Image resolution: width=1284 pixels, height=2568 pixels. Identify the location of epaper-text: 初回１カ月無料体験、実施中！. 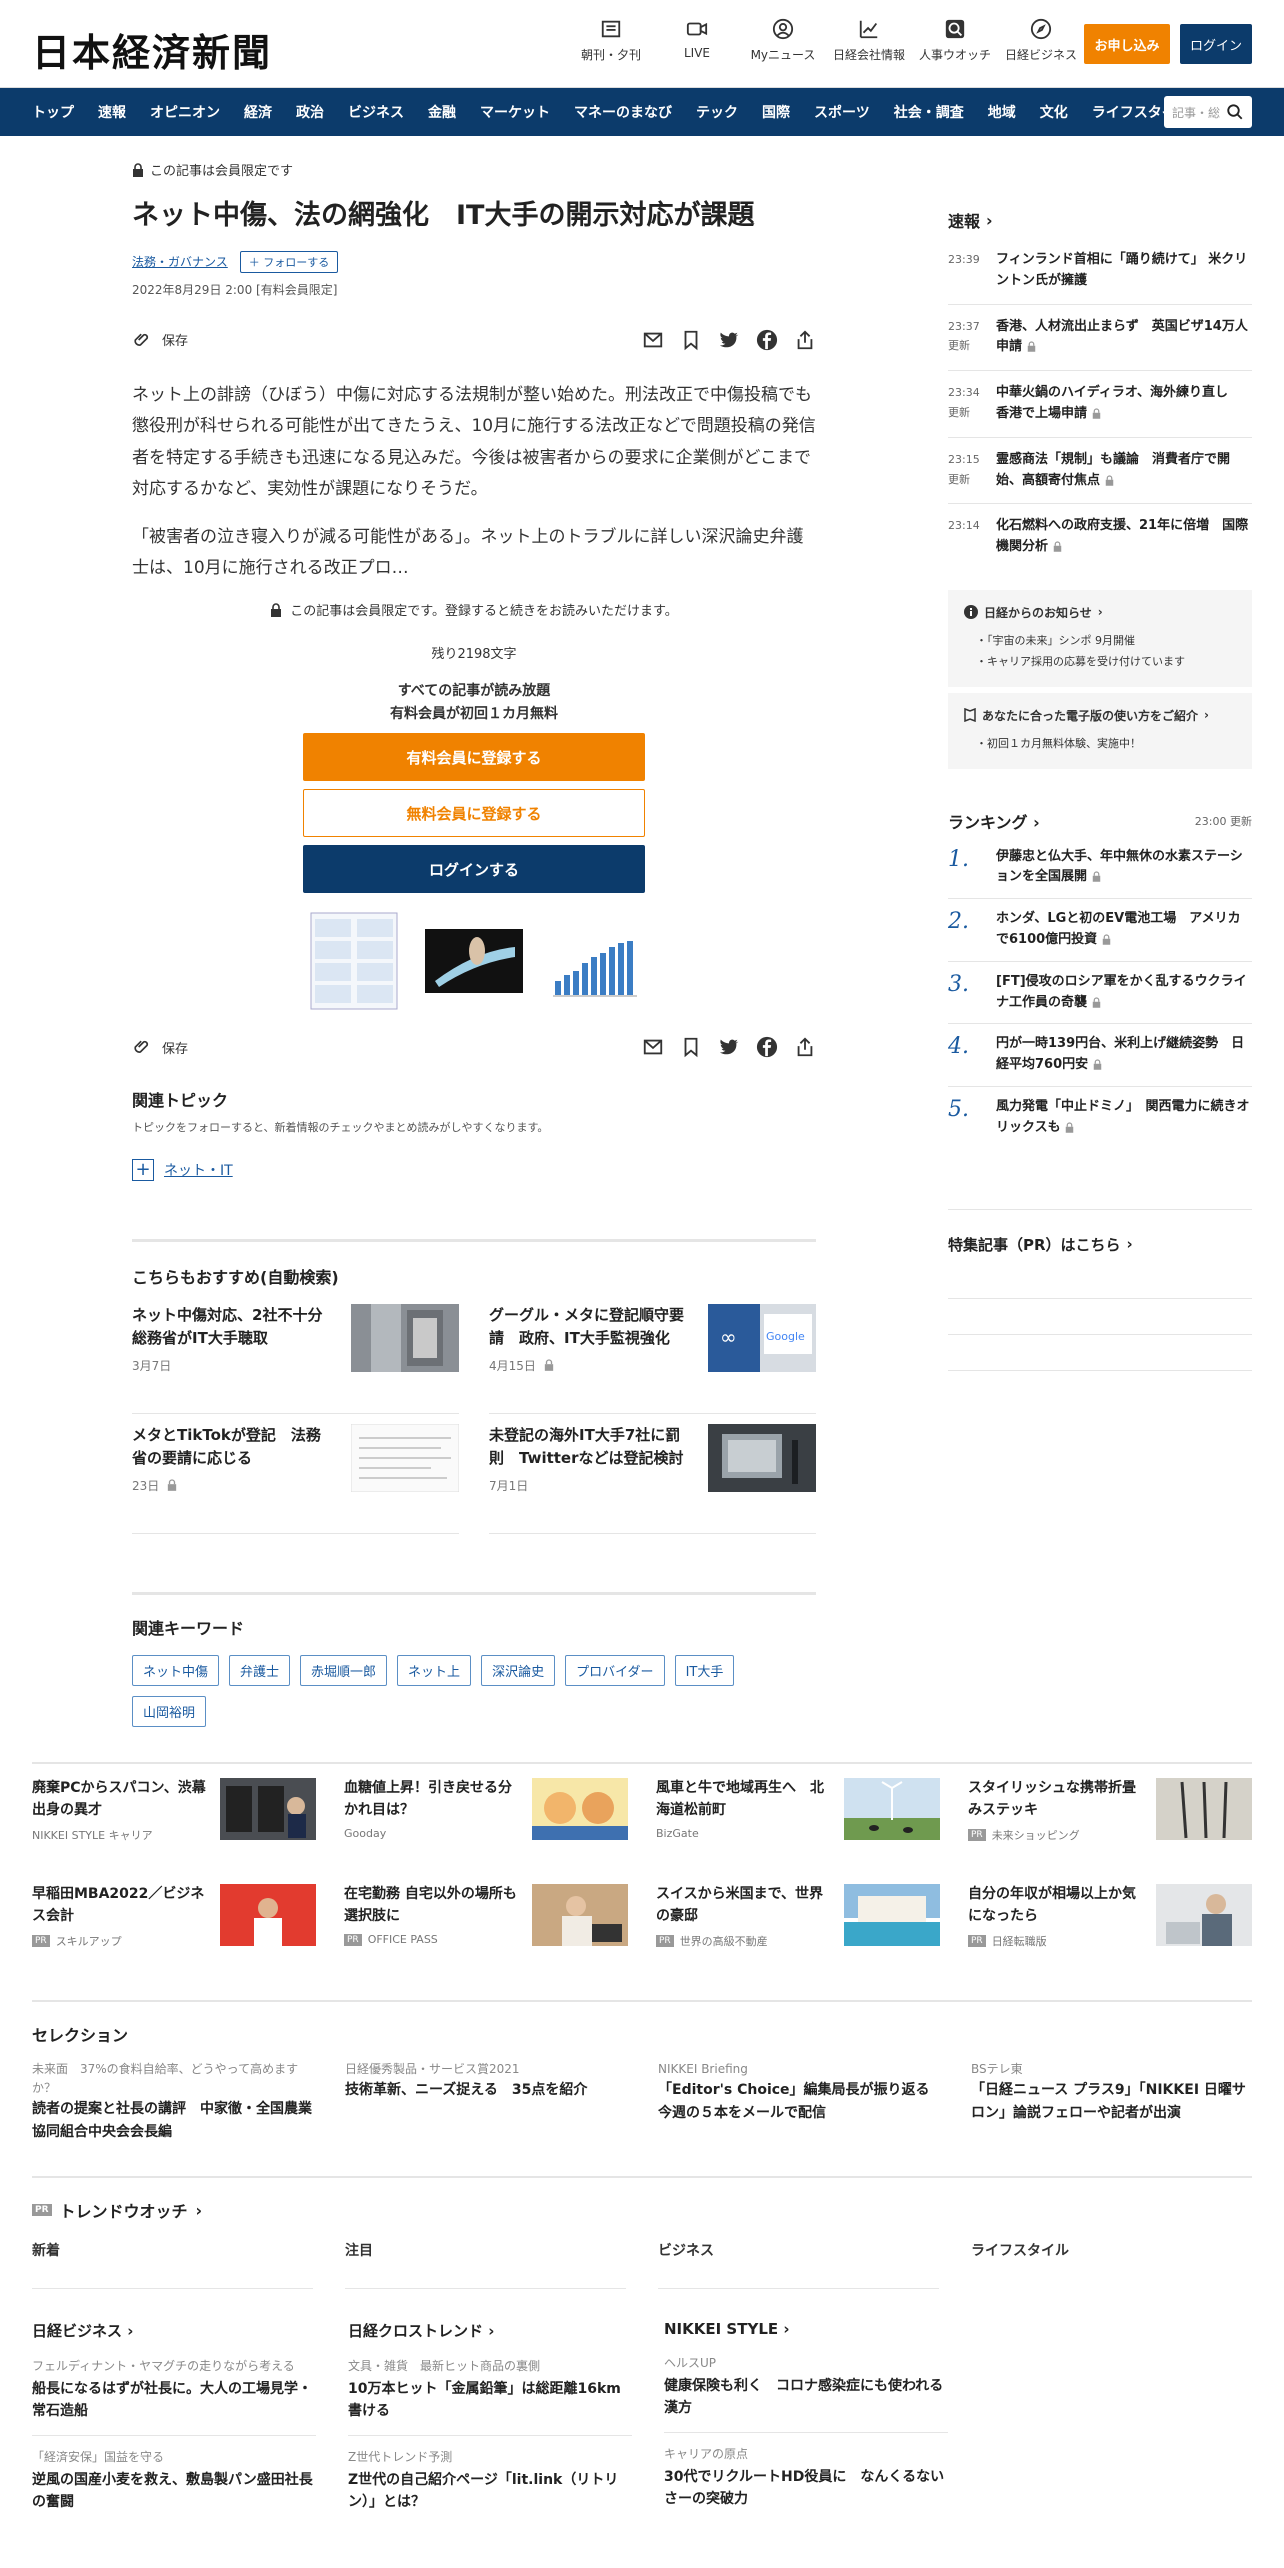
(1064, 743).